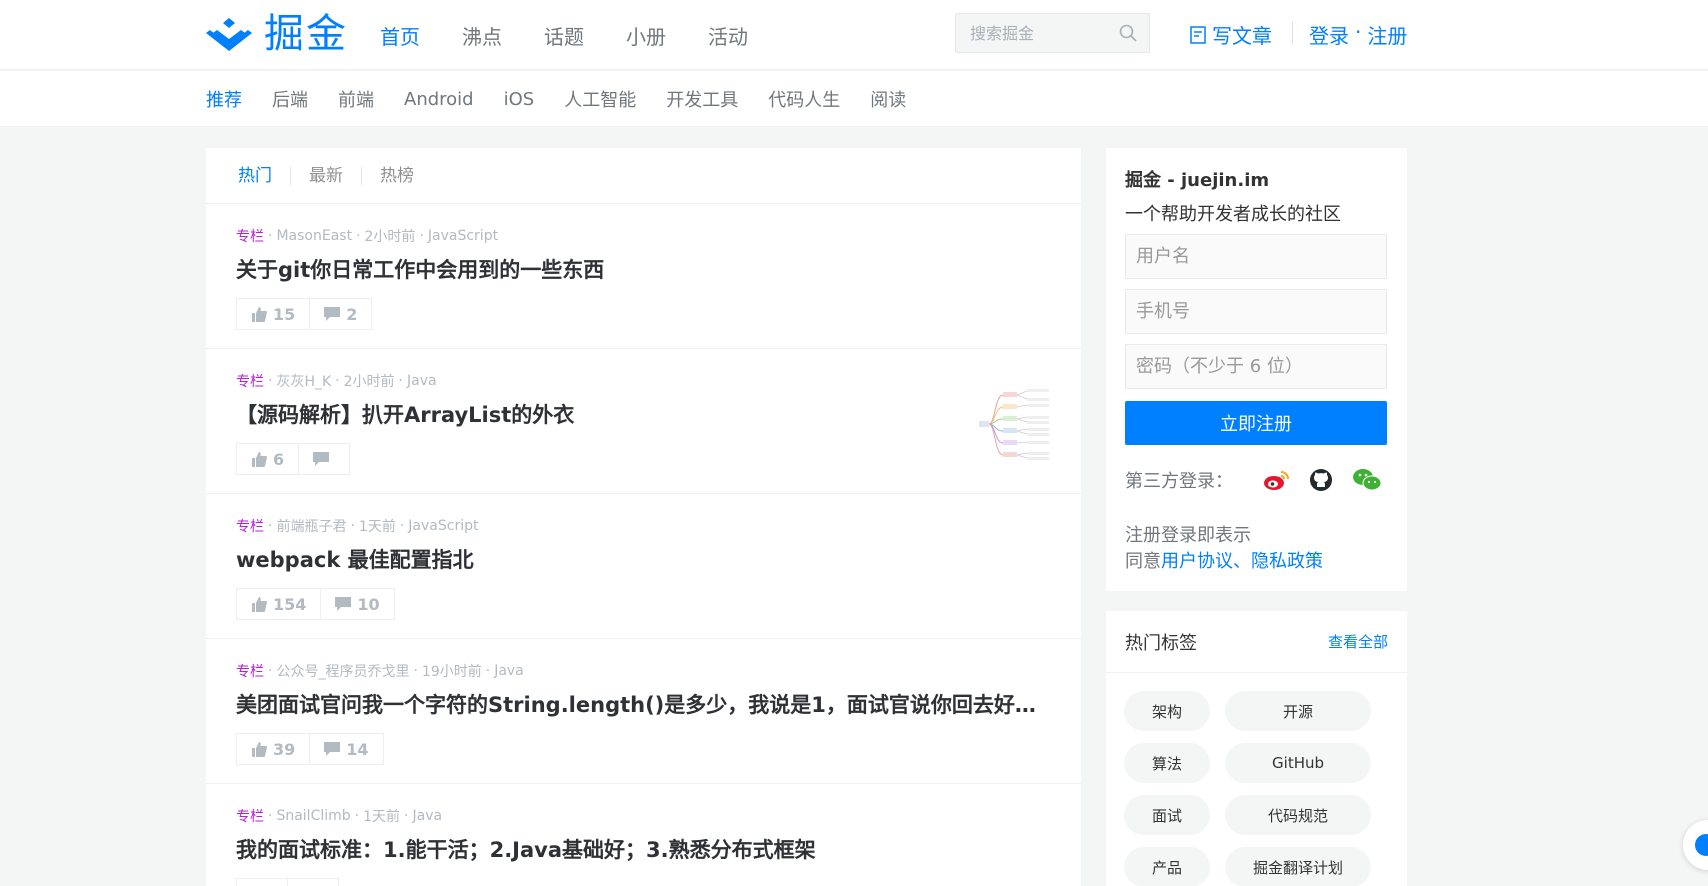  What do you see at coordinates (229, 34) in the screenshot?
I see `juejin-logo-icon` at bounding box center [229, 34].